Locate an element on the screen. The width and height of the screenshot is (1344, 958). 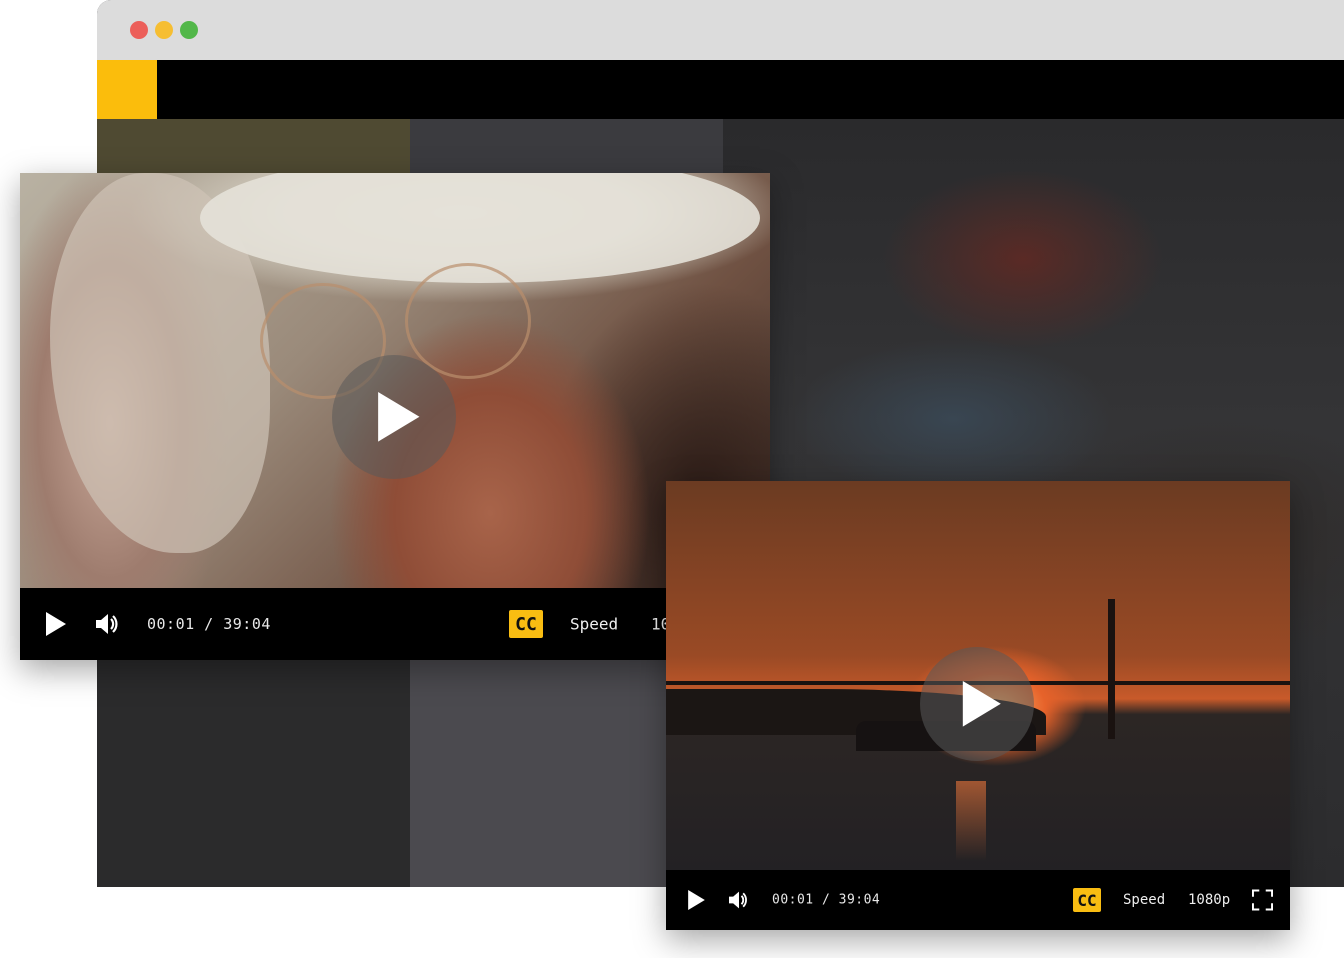
fullscreen-icon is located at coordinates (1262, 900).